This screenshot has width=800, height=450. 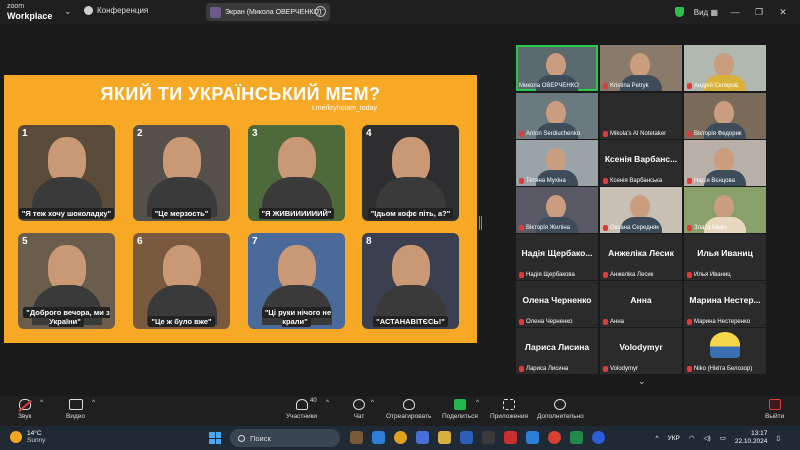 I want to click on view-button: Вид ▦, so click(x=706, y=12).